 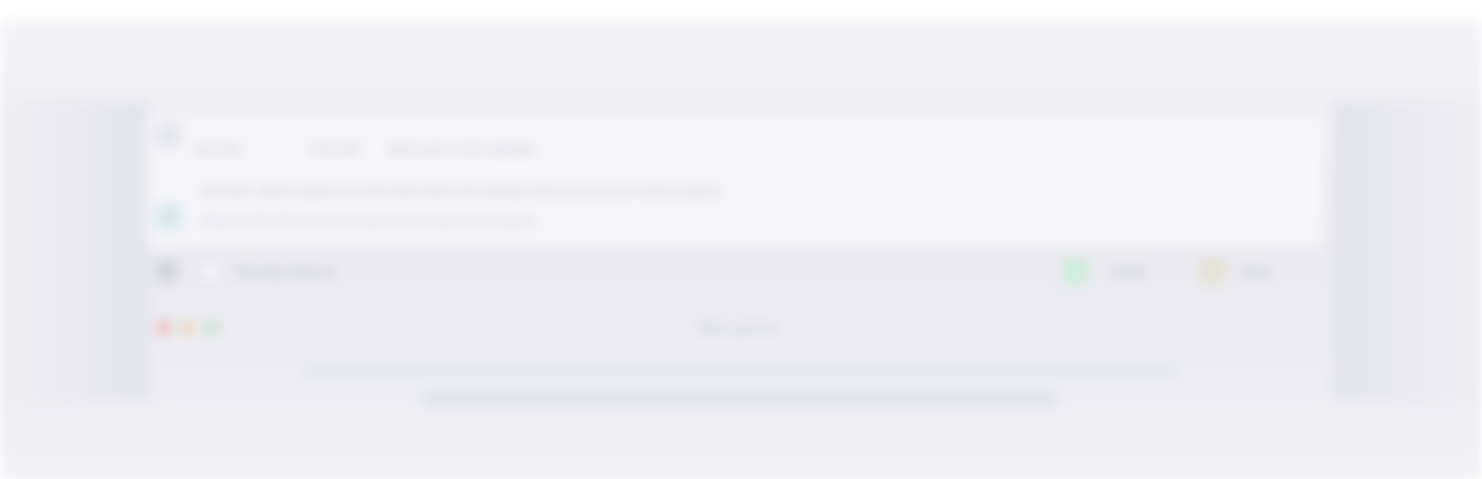 I want to click on huddle-button-label: Huddle, so click(x=1129, y=272).